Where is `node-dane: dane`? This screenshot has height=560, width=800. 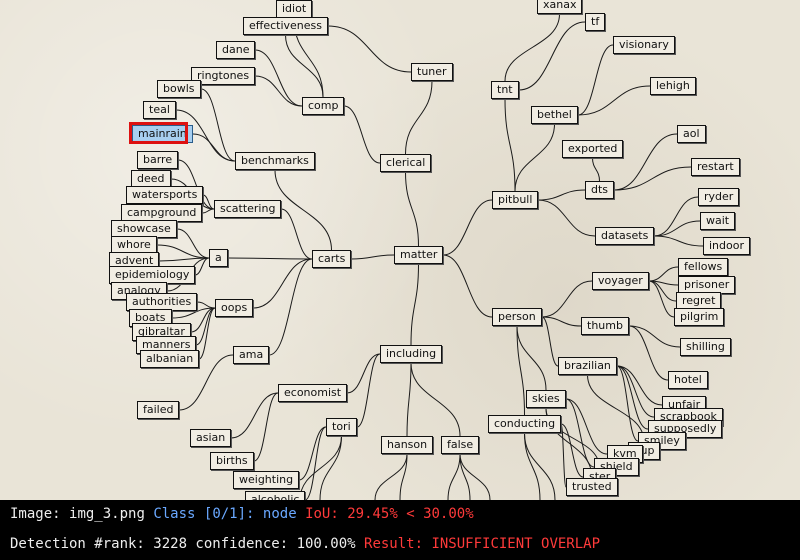 node-dane: dane is located at coordinates (236, 50).